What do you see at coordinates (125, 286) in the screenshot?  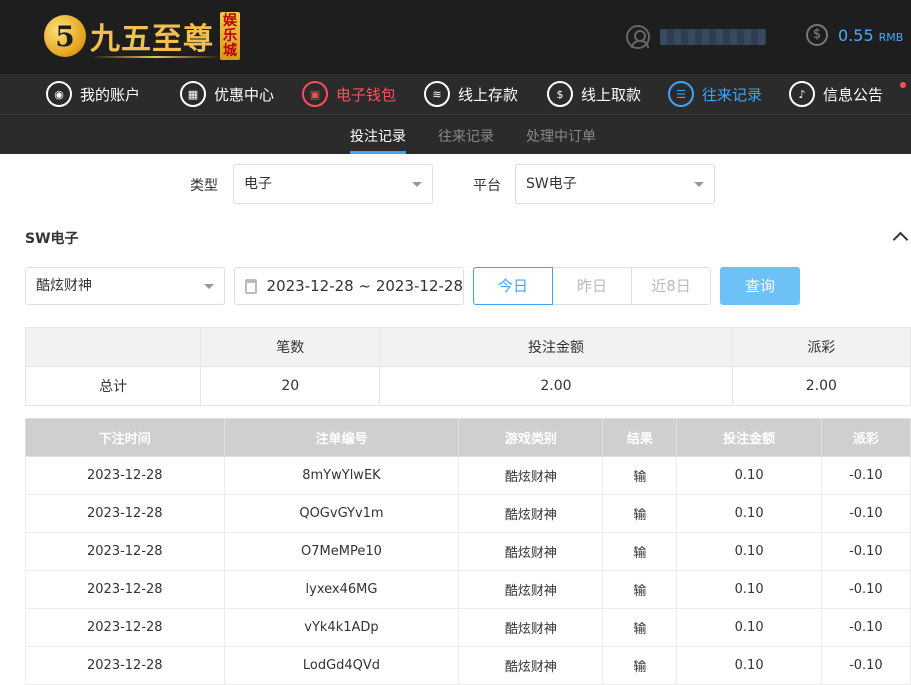 I see `game-select: 酷炫财神` at bounding box center [125, 286].